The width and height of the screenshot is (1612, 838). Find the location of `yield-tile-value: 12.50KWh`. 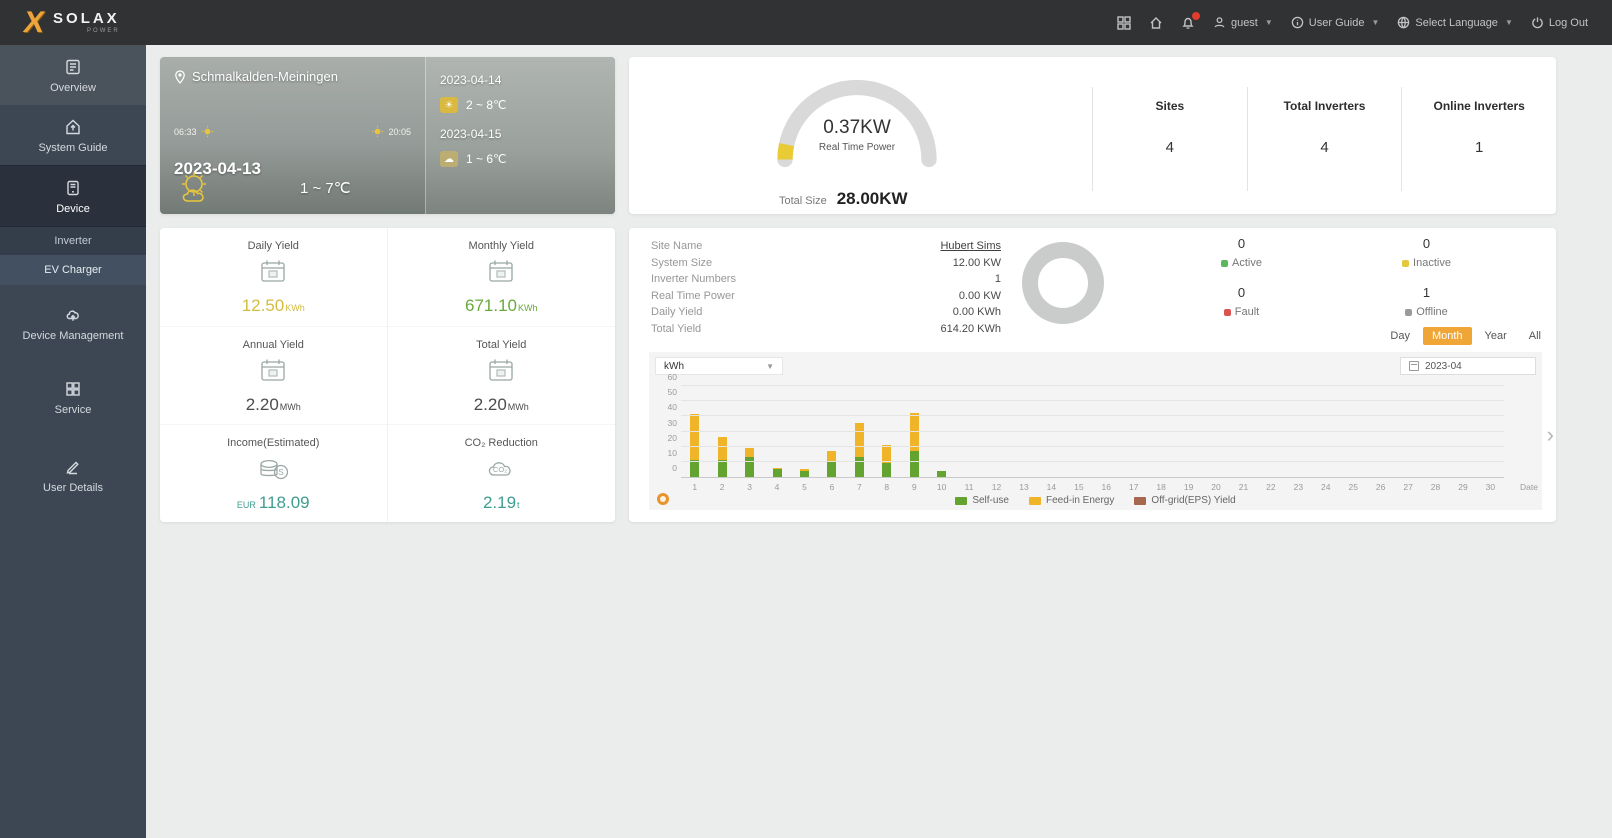

yield-tile-value: 12.50KWh is located at coordinates (273, 305).